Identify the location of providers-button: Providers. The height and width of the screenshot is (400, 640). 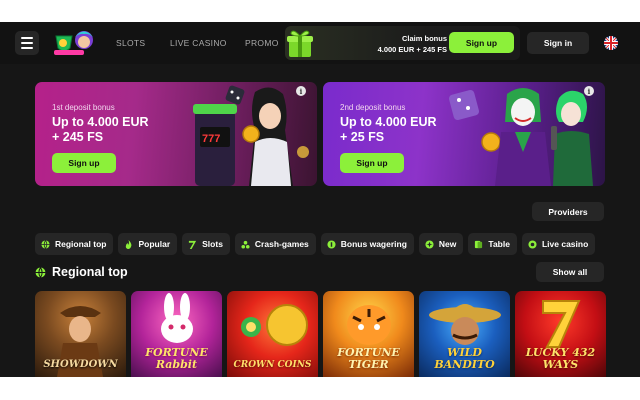
(568, 211).